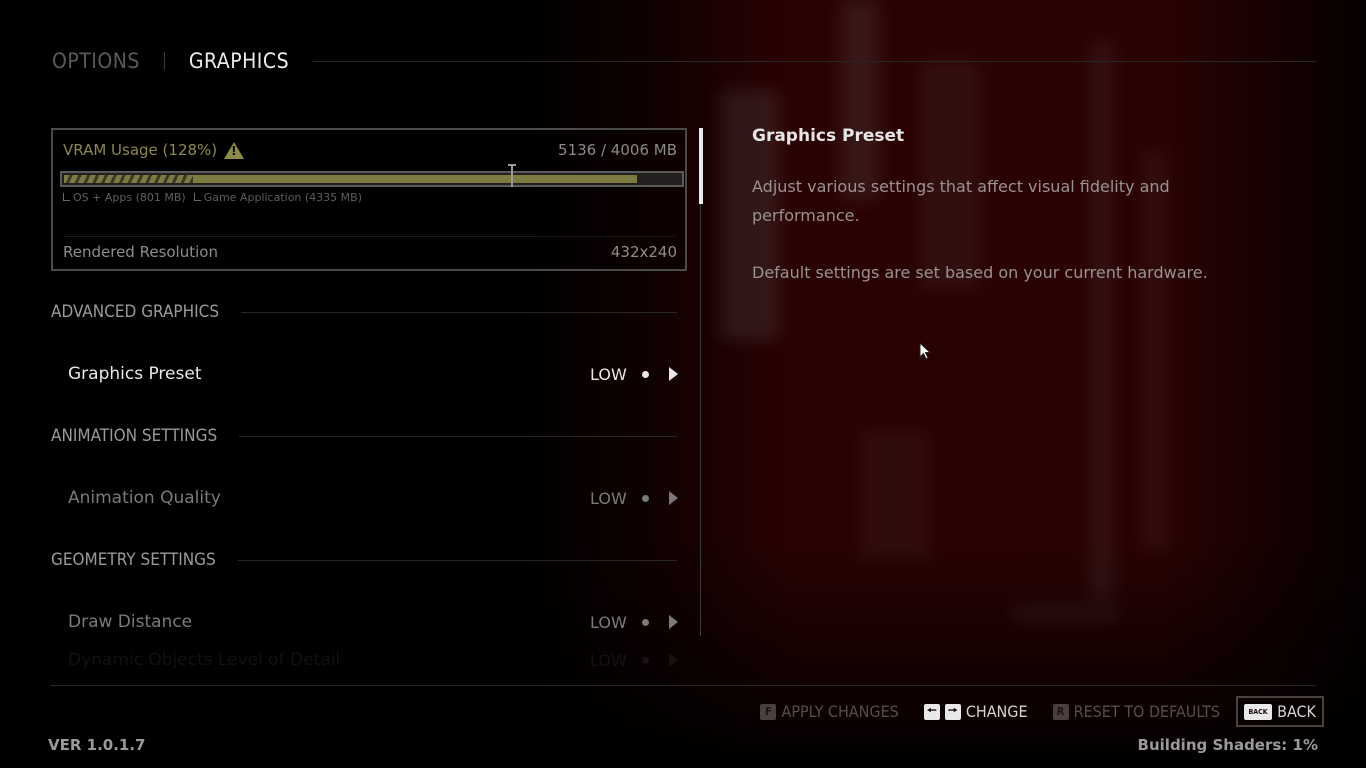 The image size is (1366, 768). I want to click on section-advanced-graphics: ADVANCED GRAPHICS, so click(364, 312).